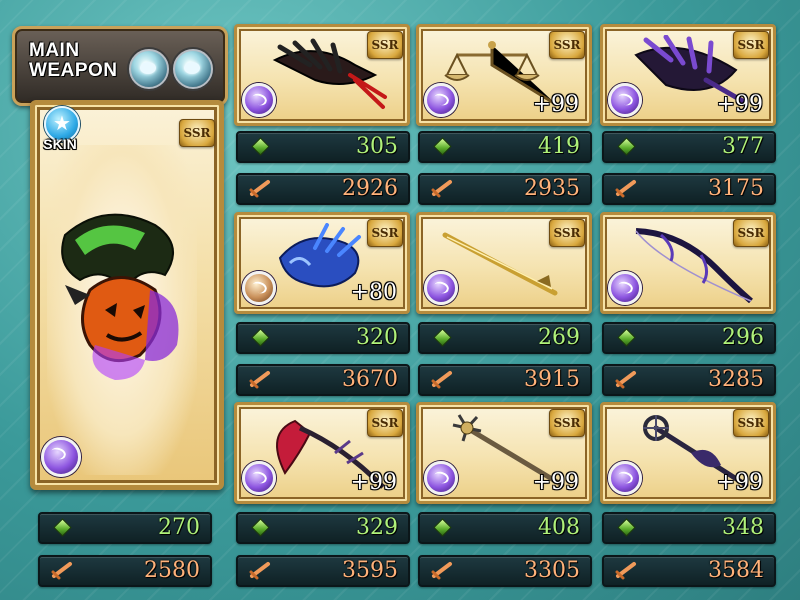 The height and width of the screenshot is (600, 800). What do you see at coordinates (505, 528) in the screenshot?
I see `hp-row: 408` at bounding box center [505, 528].